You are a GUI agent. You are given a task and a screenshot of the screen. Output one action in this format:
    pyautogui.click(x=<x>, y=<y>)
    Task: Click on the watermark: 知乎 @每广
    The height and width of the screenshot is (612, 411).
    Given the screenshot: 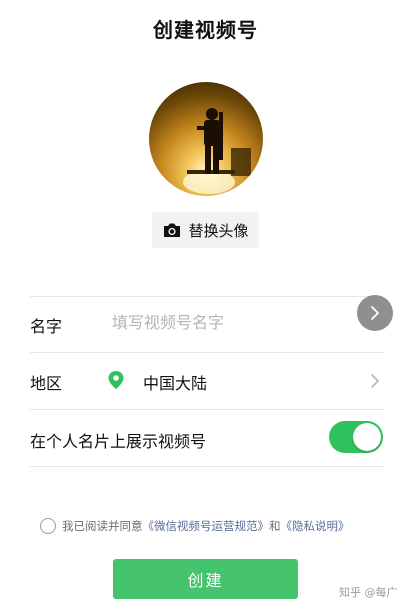 What is the action you would take?
    pyautogui.click(x=368, y=592)
    